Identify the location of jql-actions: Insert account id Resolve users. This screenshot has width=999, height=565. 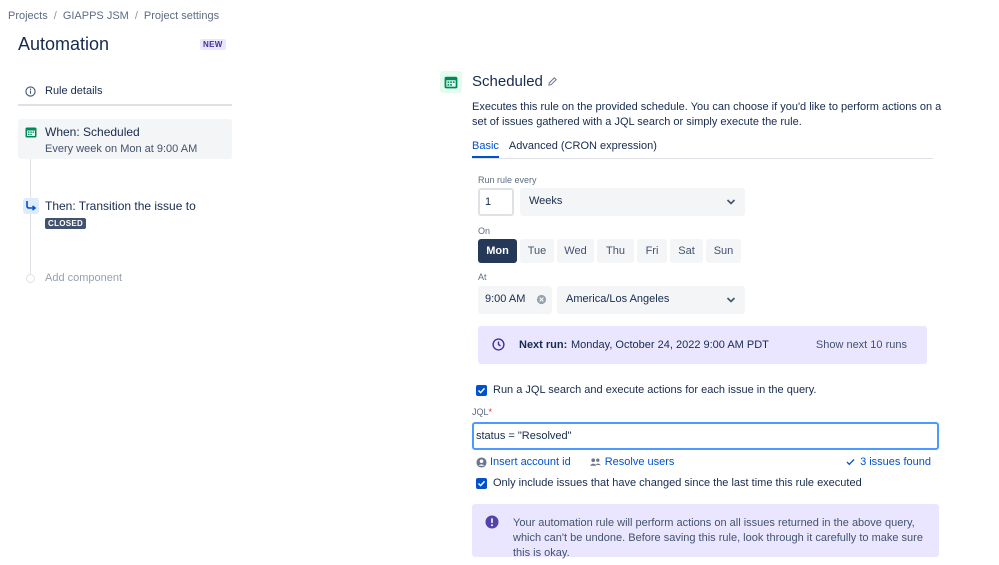
(584, 462).